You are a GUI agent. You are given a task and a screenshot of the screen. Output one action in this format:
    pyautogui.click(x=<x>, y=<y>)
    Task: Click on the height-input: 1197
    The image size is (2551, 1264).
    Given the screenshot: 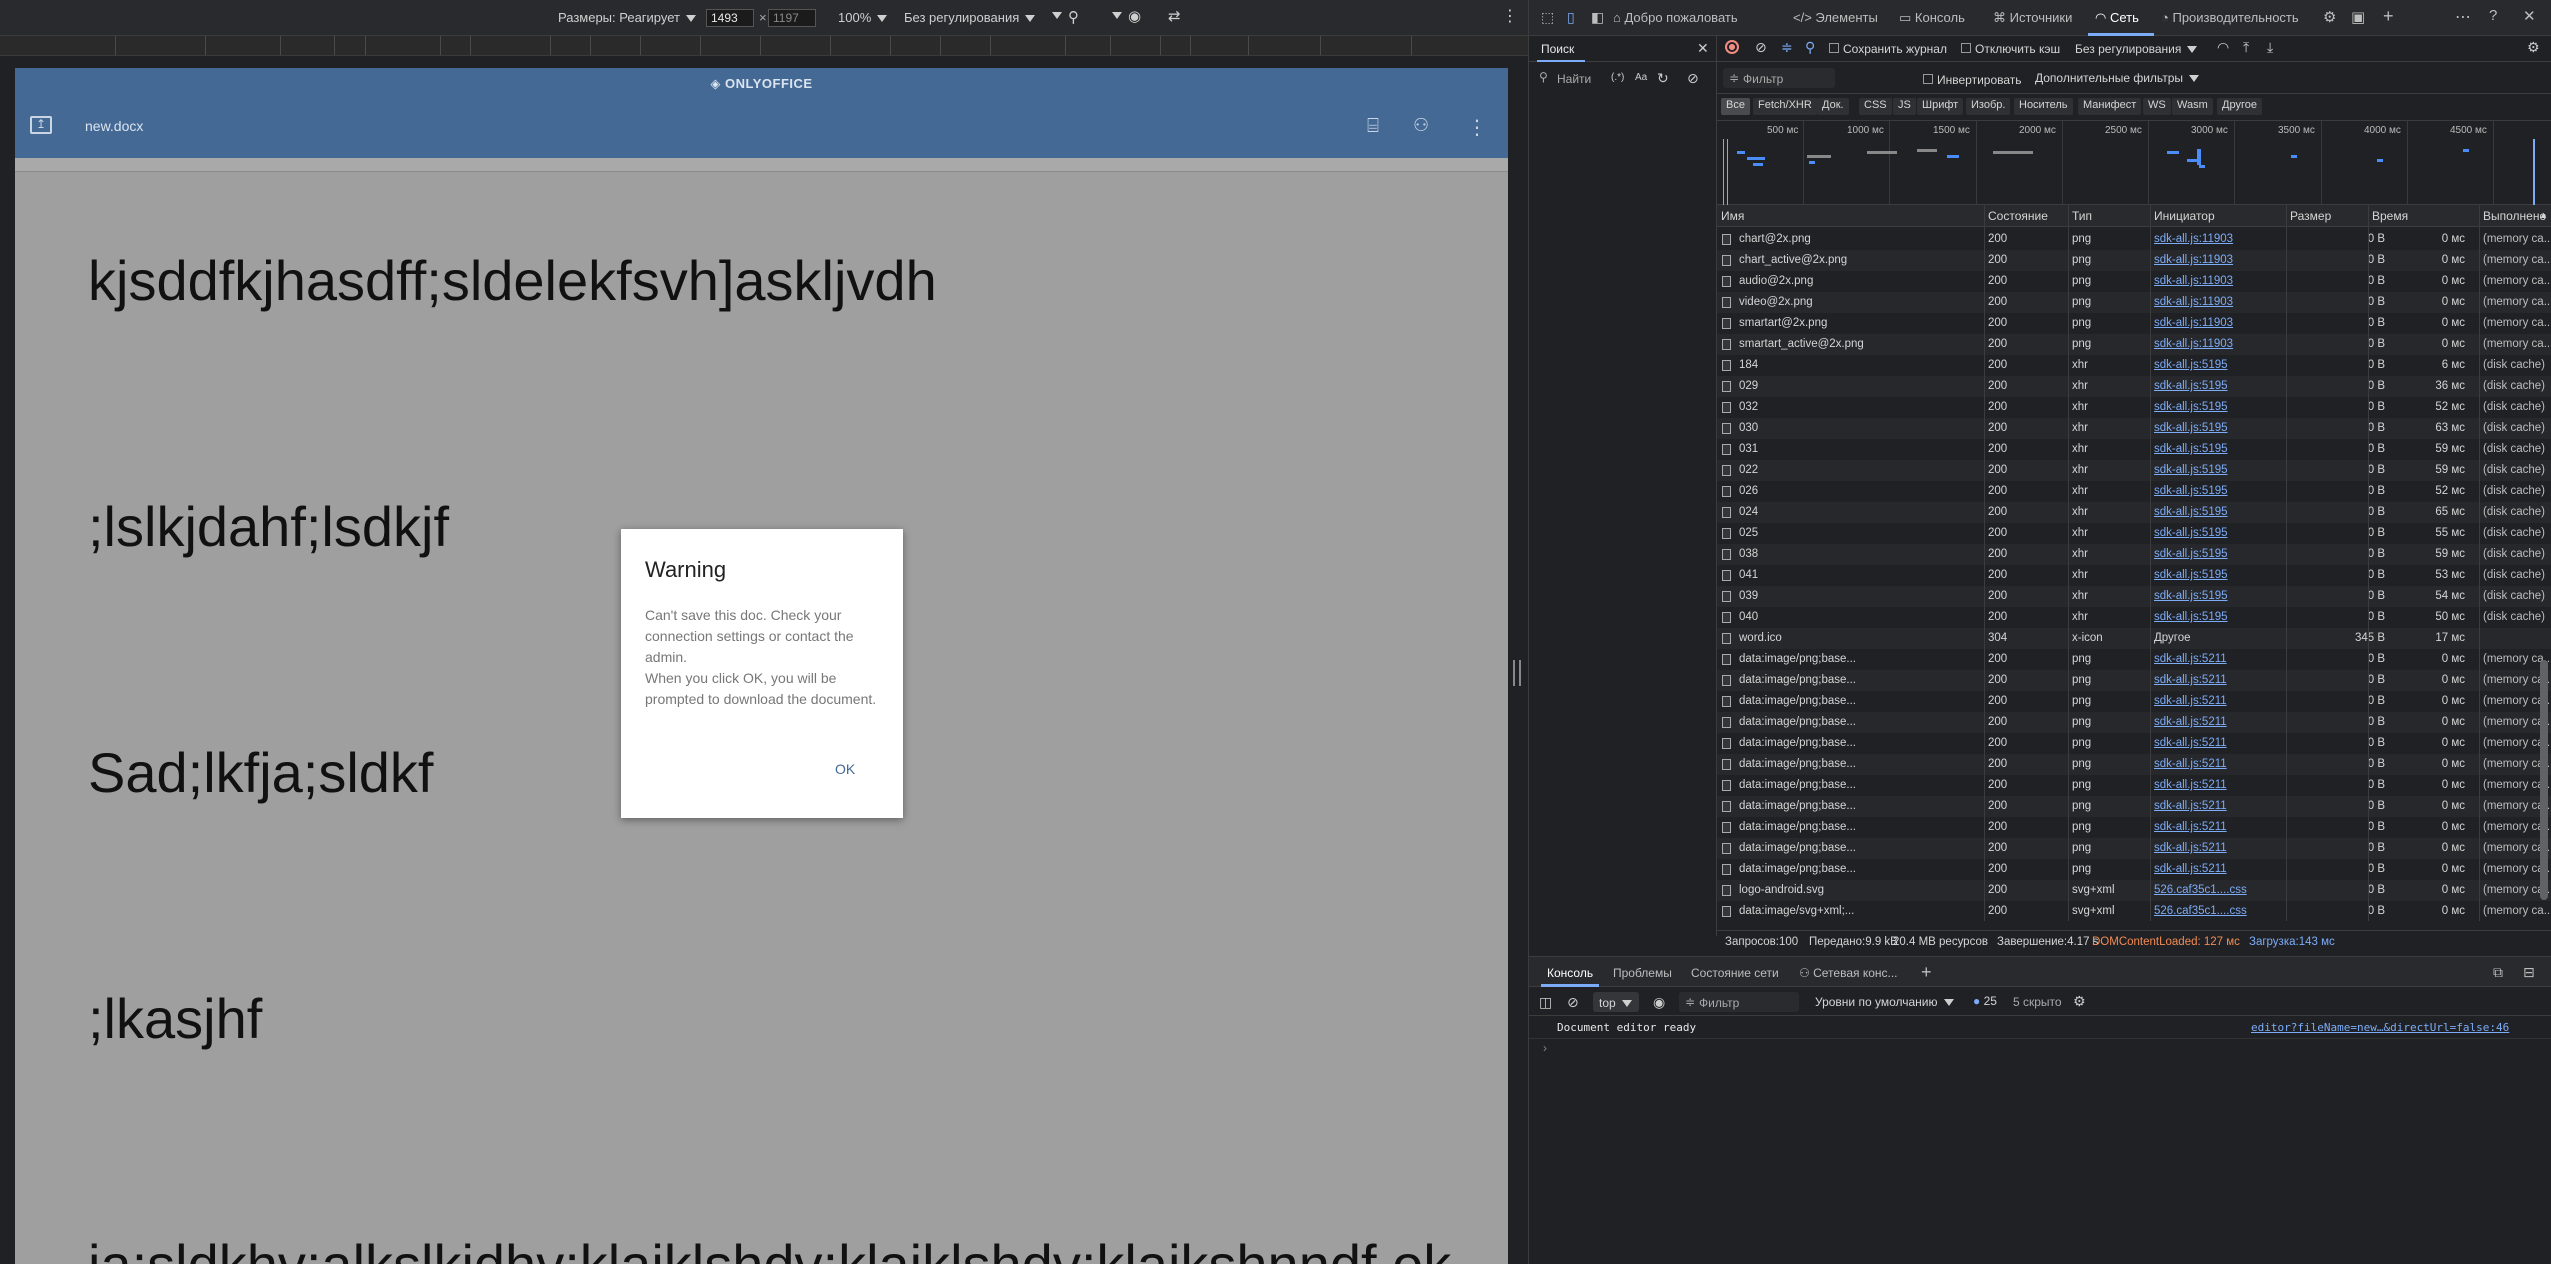 What is the action you would take?
    pyautogui.click(x=792, y=18)
    